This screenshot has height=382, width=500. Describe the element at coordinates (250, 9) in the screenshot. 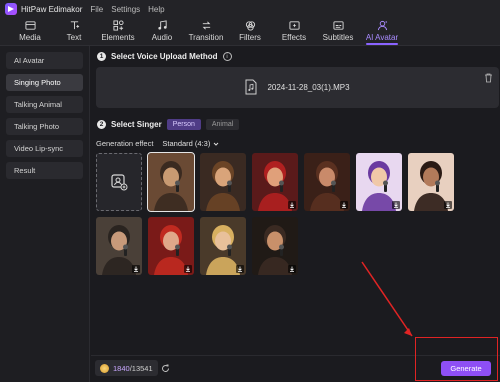

I see `title-bar: HitPaw Edimakor File Settings Help` at that location.